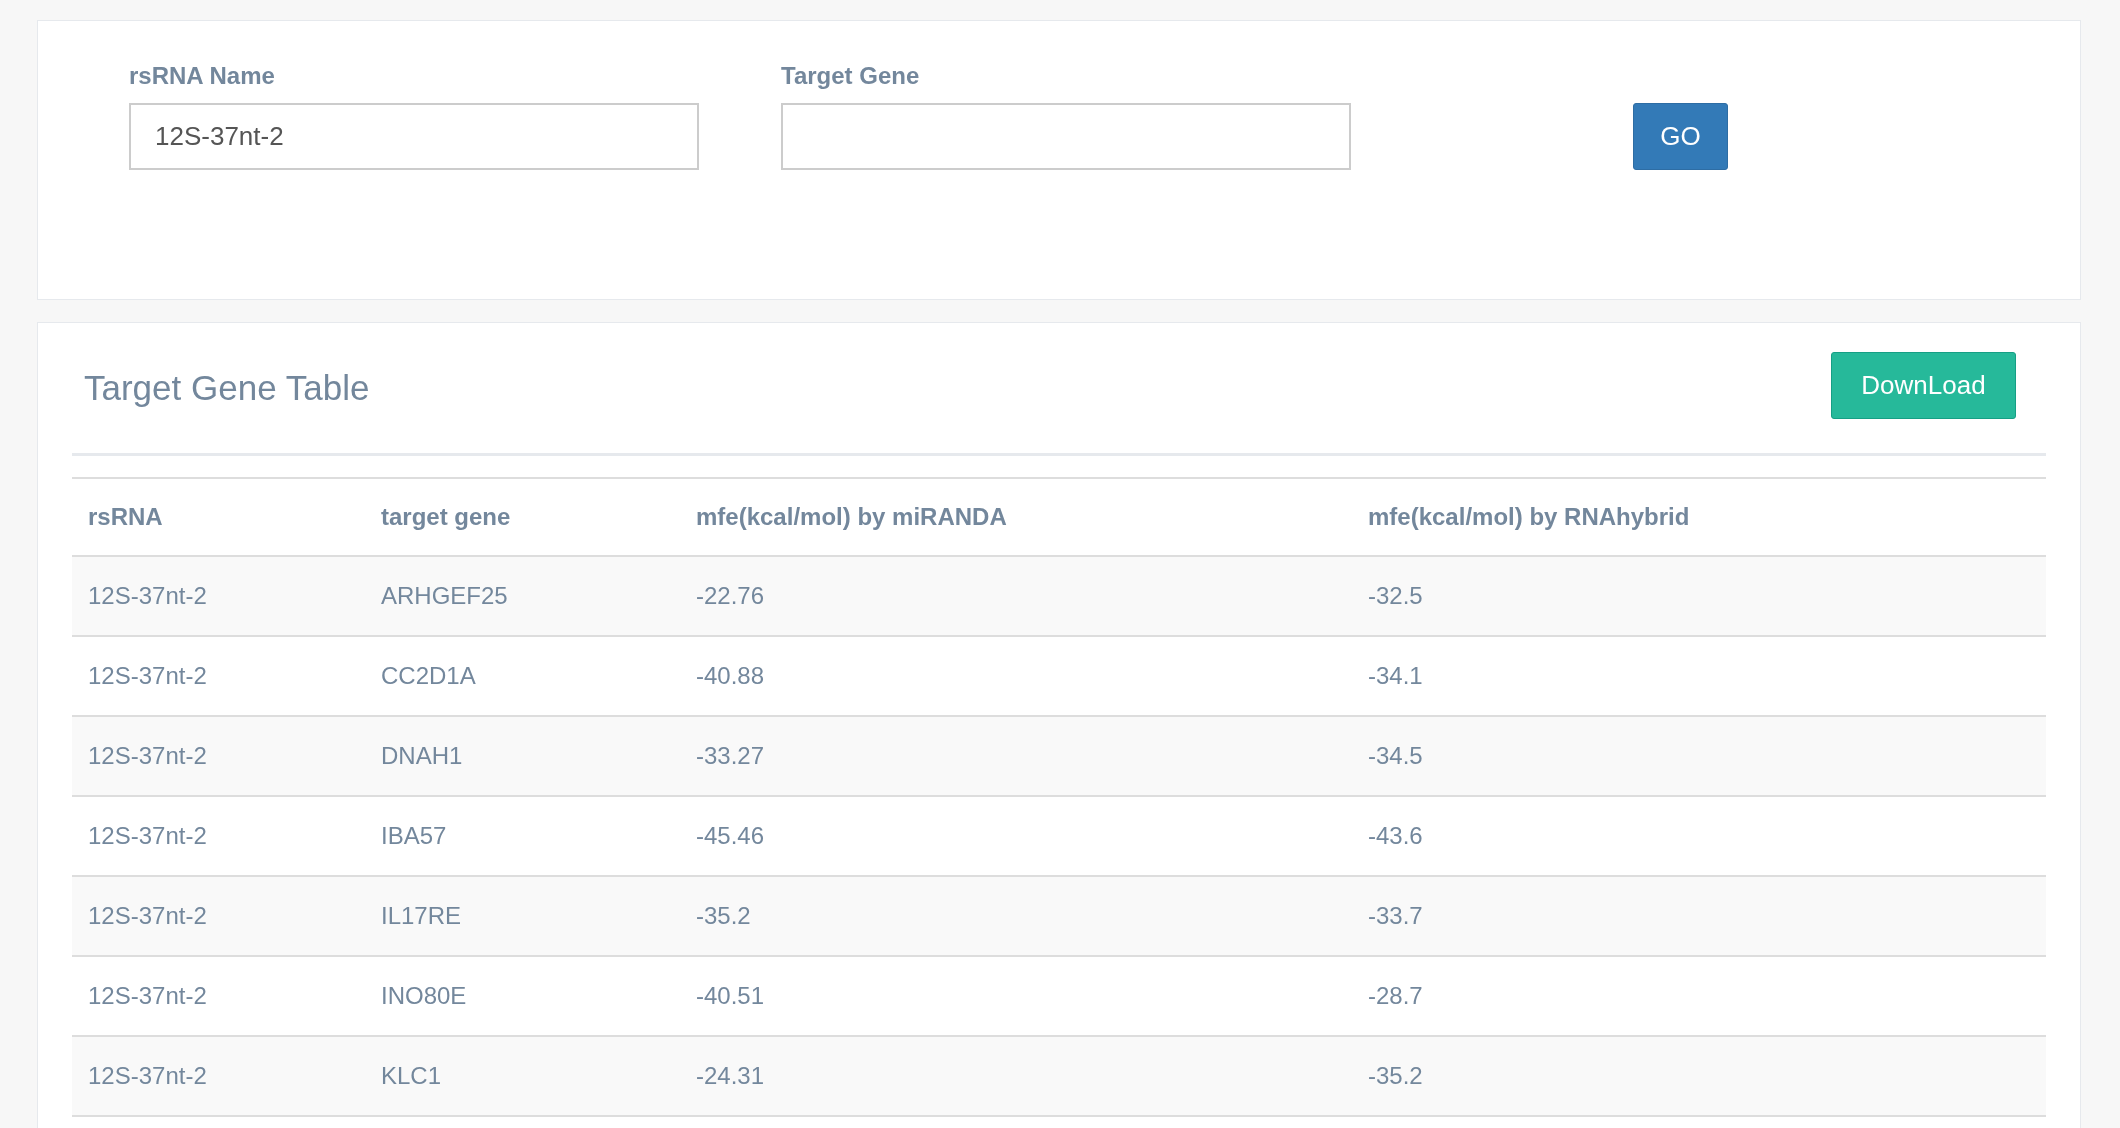  Describe the element at coordinates (1395, 995) in the screenshot. I see `table-cell: -28.7` at that location.